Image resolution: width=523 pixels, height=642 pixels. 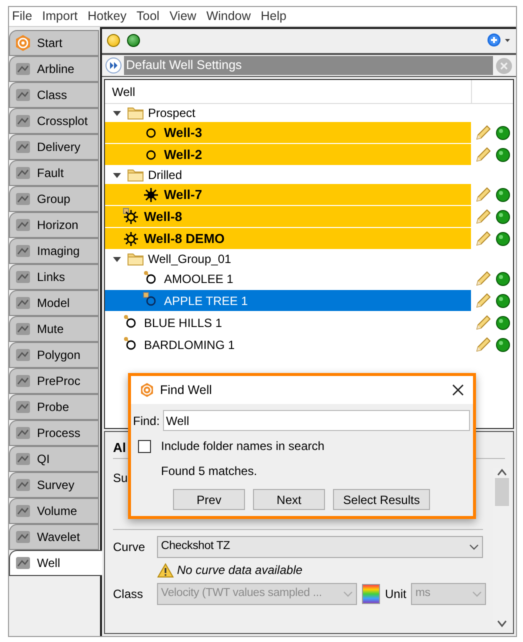 What do you see at coordinates (54, 433) in the screenshot?
I see `side-tab: Process` at bounding box center [54, 433].